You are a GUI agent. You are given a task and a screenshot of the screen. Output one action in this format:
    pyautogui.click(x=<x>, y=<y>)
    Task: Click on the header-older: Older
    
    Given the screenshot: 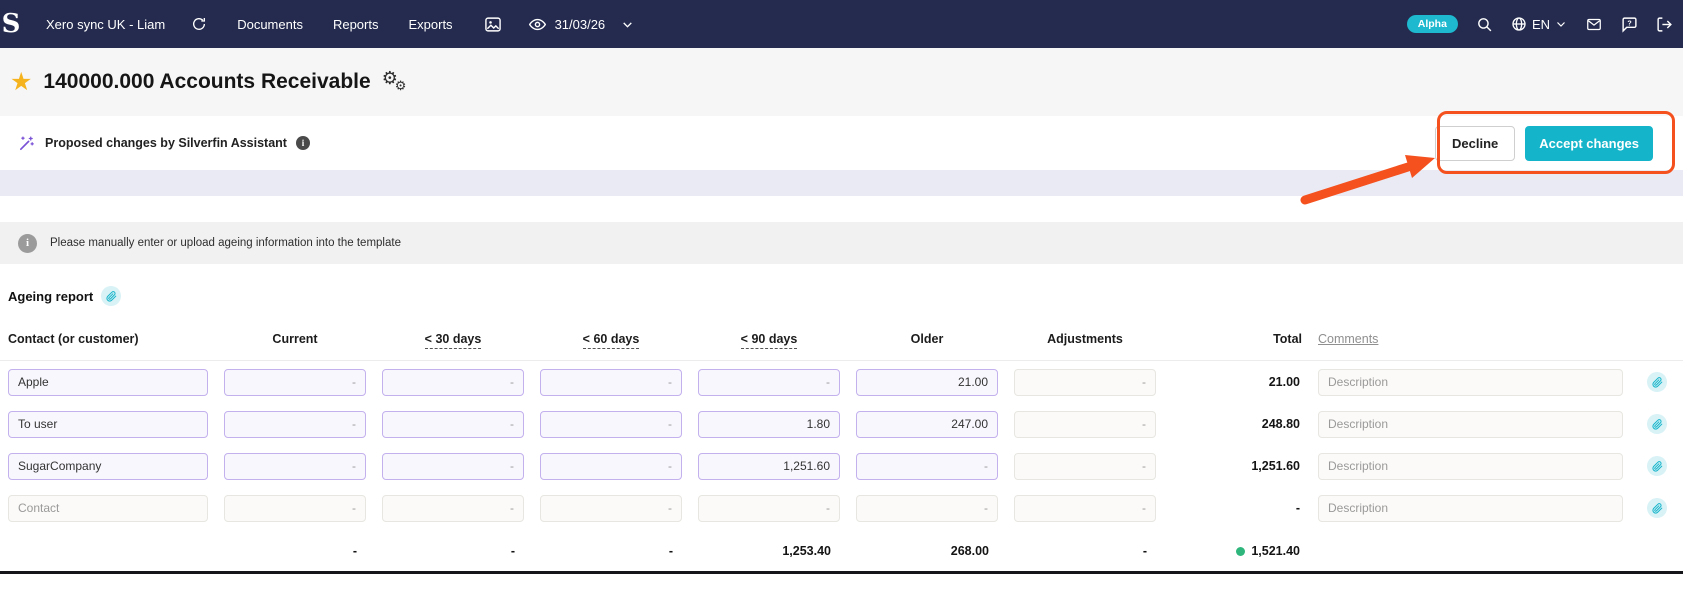 What is the action you would take?
    pyautogui.click(x=927, y=339)
    